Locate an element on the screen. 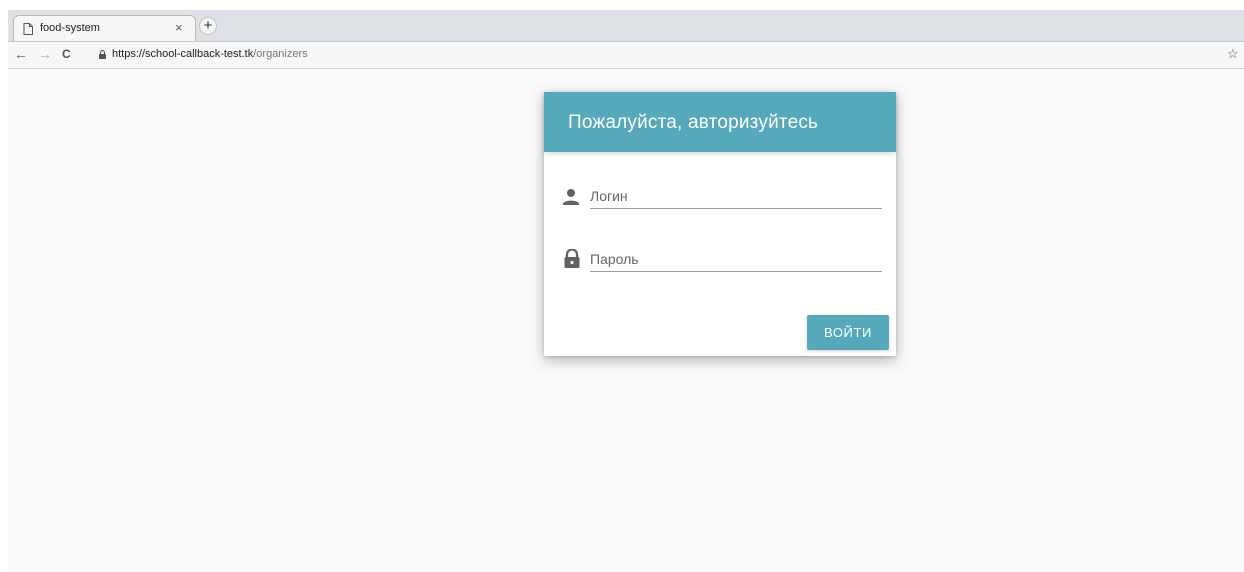 The image size is (1244, 572). login-title: Пожалуйста, авторизуйтесь is located at coordinates (693, 122).